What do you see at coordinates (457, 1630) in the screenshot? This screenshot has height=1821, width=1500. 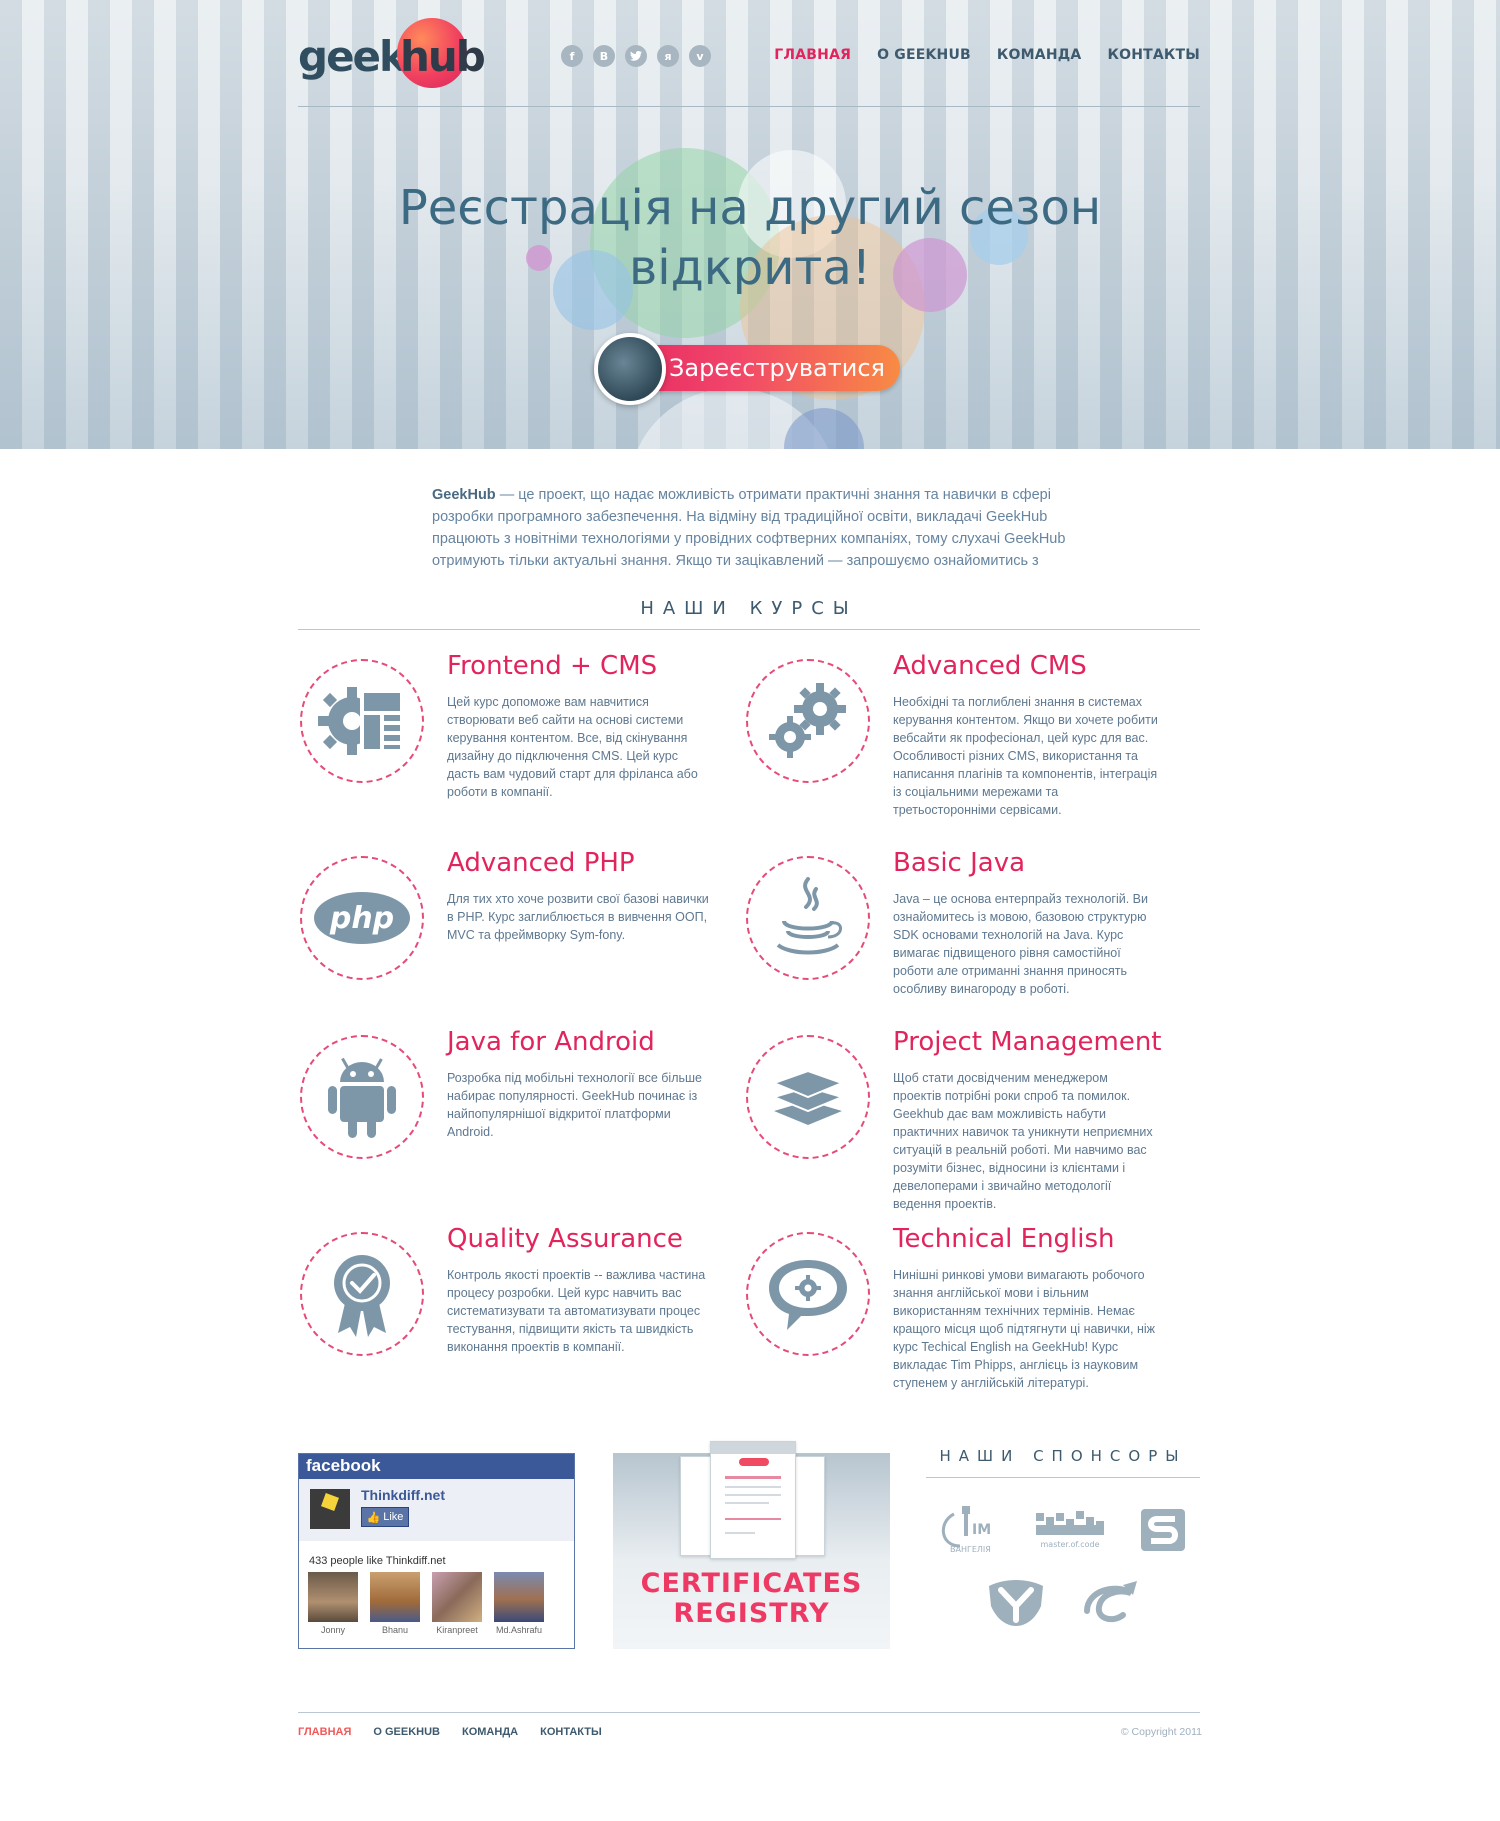 I see `facebook-fan-name: Kiranpreet` at bounding box center [457, 1630].